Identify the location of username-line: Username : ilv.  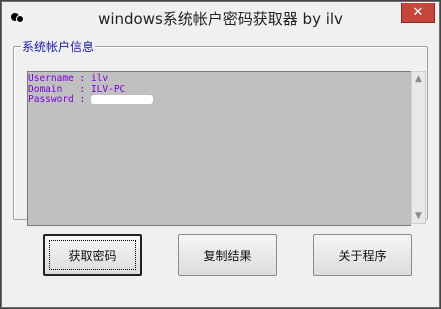
(68, 78).